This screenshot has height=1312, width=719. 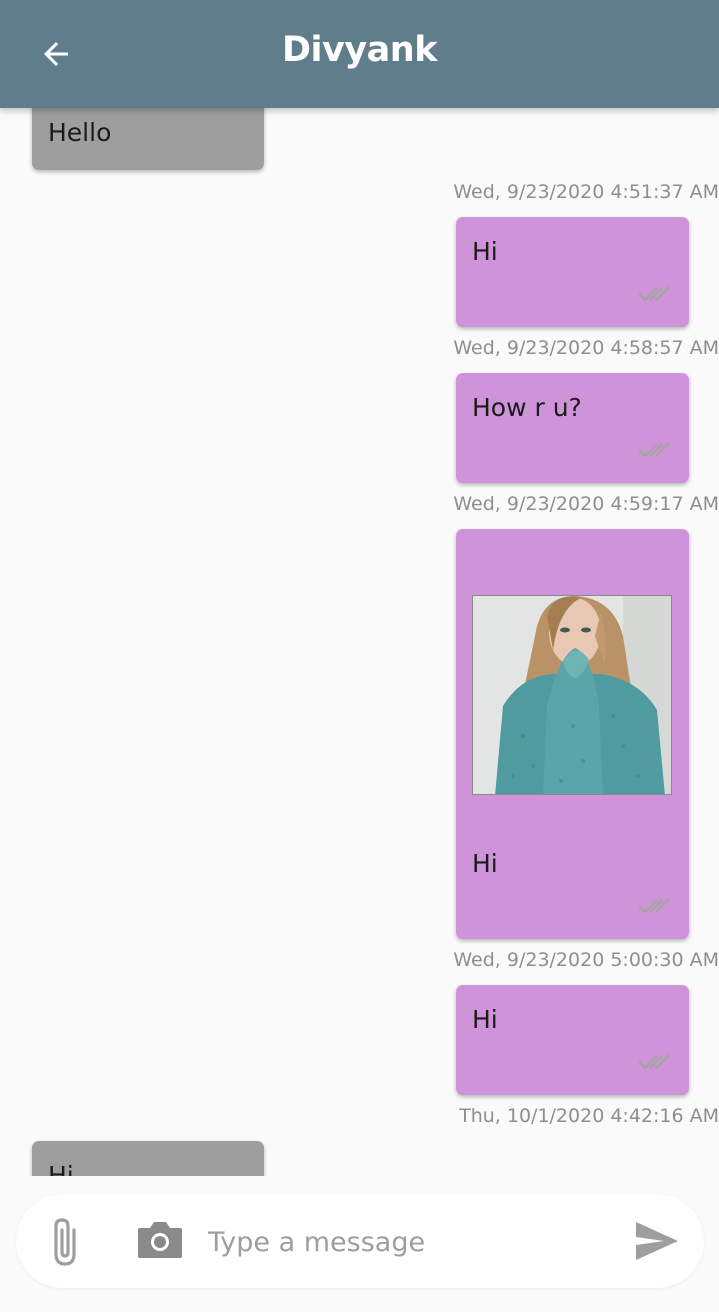 What do you see at coordinates (586, 960) in the screenshot?
I see `message-timestamp: Wed, 9/23/2020 5:00:30 AM` at bounding box center [586, 960].